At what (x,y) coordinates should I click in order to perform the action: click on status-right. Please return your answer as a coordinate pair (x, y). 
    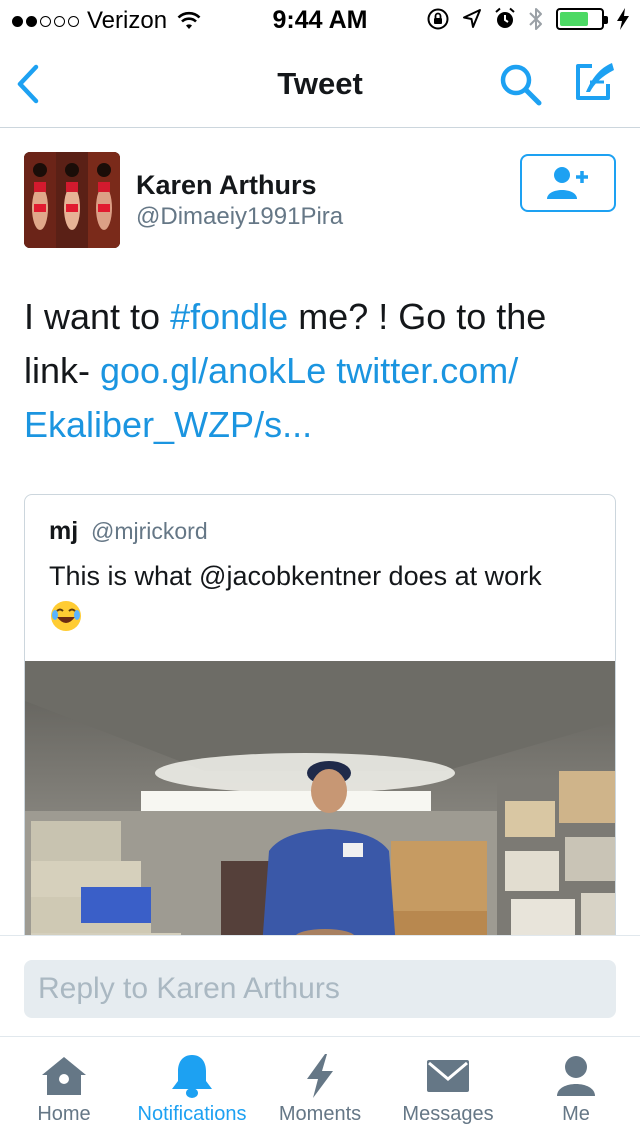
    Looking at the image, I should click on (528, 19).